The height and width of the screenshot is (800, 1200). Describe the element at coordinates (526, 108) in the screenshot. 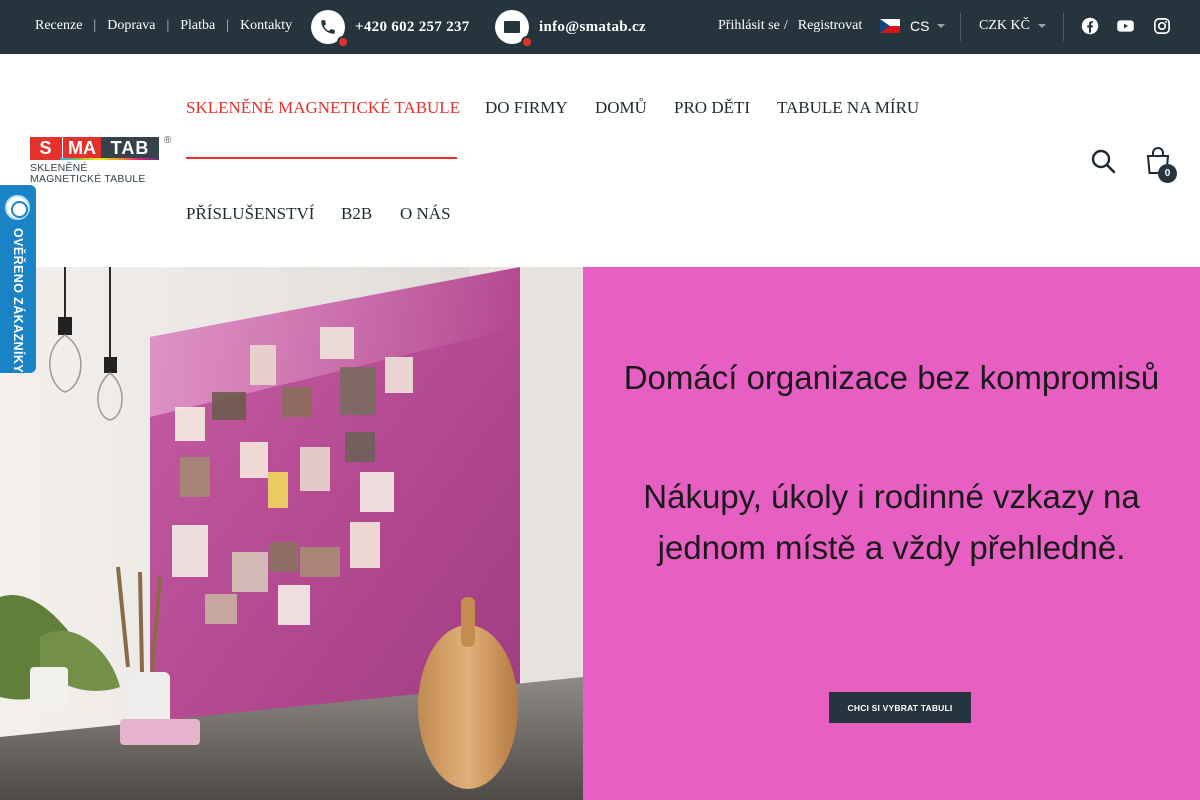

I see `nav-item-do-firmy: DO FIRMY` at that location.